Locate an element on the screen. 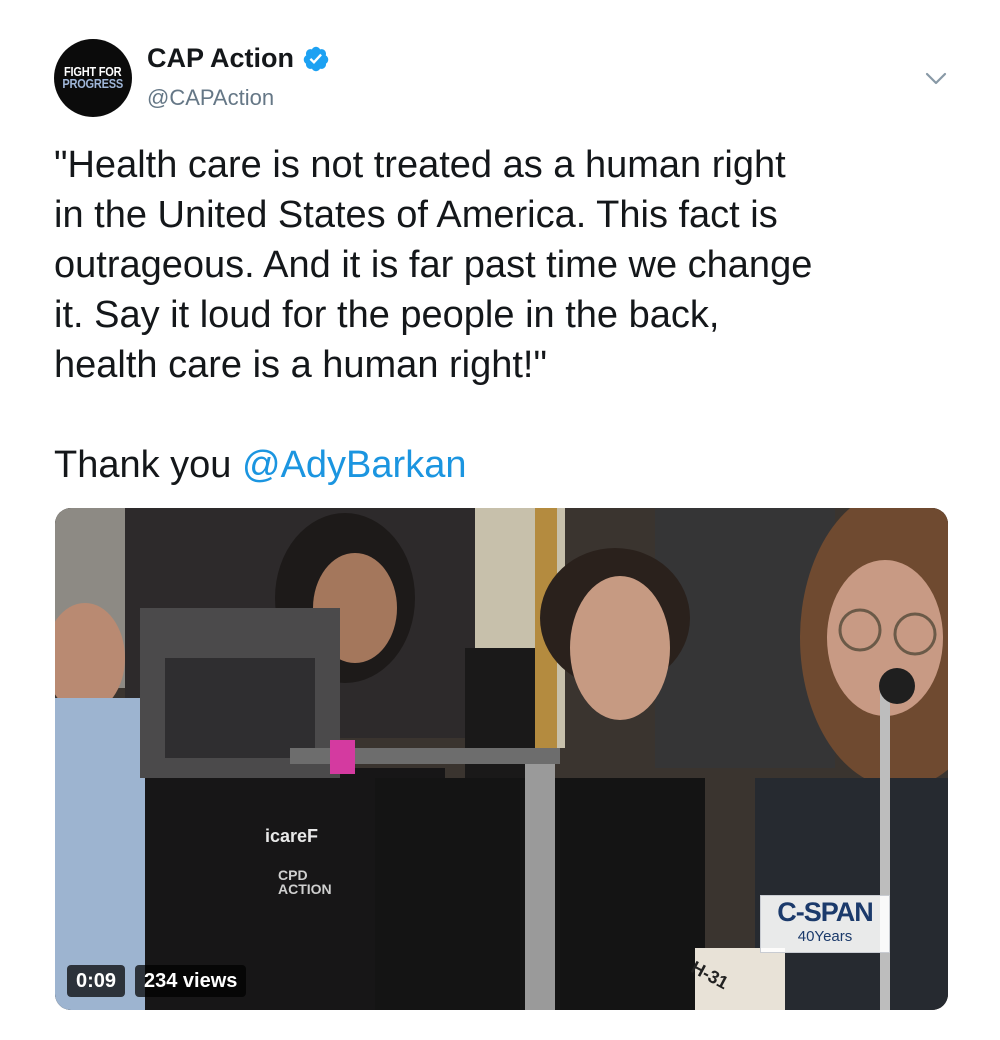 The width and height of the screenshot is (1000, 1040). video-tag-text: CPD ACTION is located at coordinates (305, 882).